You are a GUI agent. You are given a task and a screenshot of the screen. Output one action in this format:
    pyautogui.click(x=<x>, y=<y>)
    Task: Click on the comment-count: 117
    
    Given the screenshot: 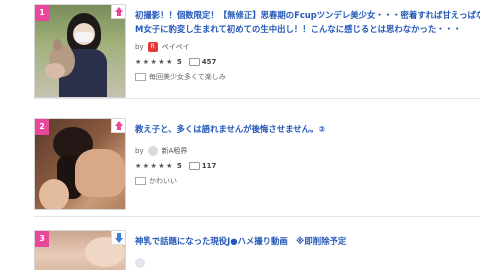 What is the action you would take?
    pyautogui.click(x=209, y=166)
    